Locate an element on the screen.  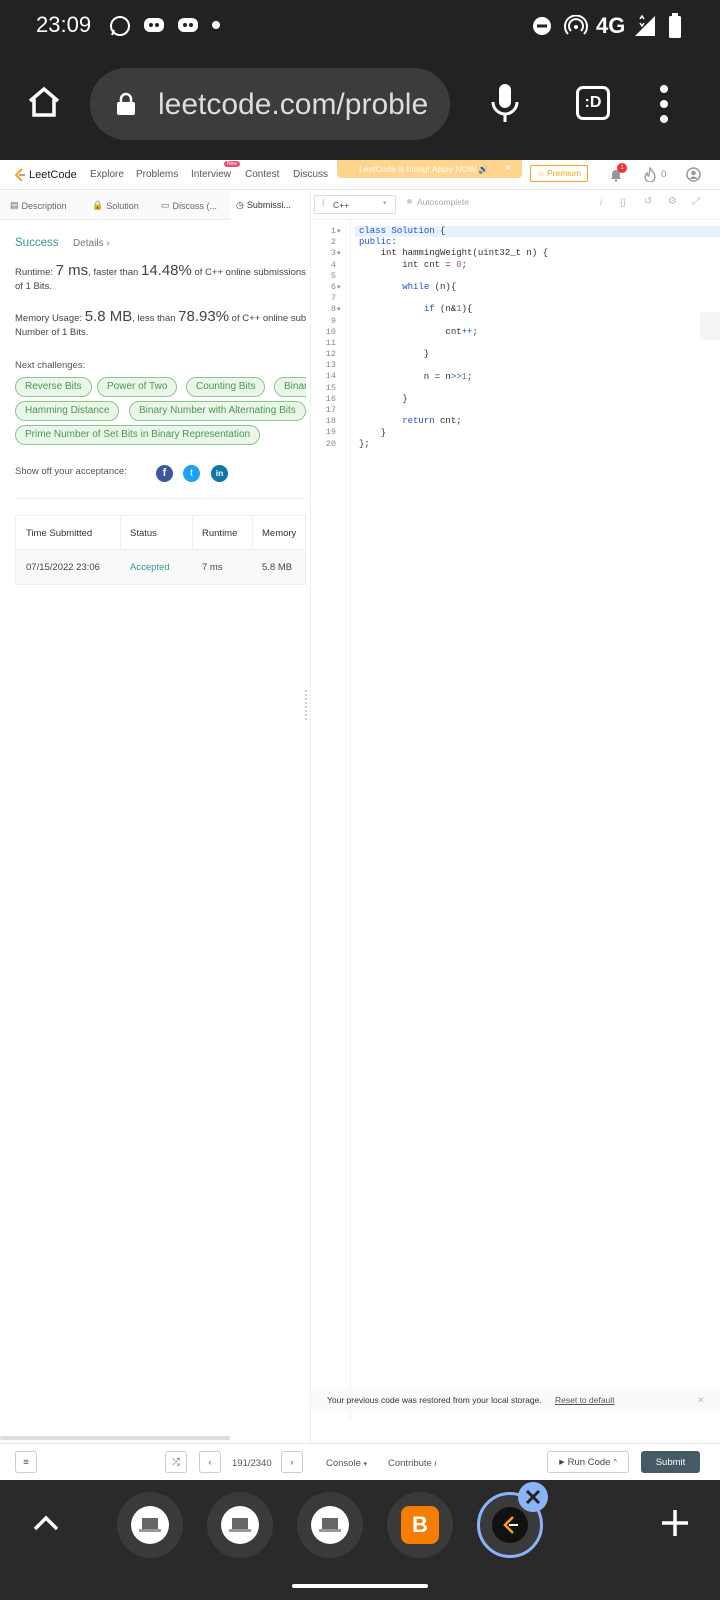
challenge-power-of-two: Power of Two is located at coordinates (137, 387).